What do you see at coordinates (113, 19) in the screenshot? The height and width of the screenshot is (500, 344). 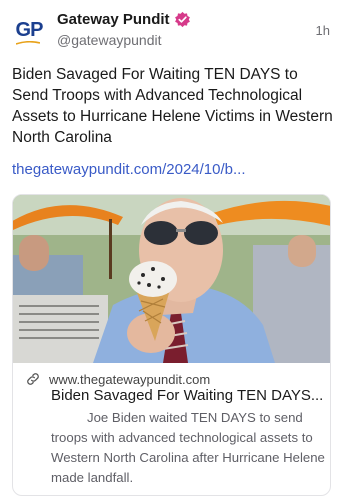 I see `author-name: Gateway Pundit` at bounding box center [113, 19].